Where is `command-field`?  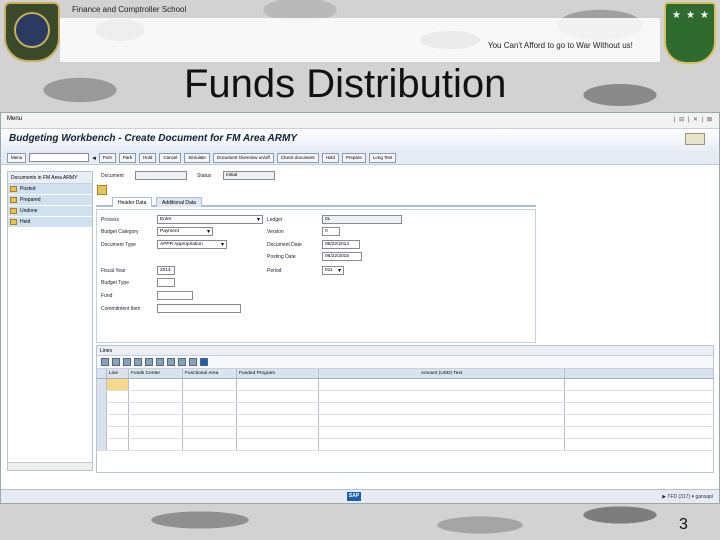 command-field is located at coordinates (59, 157).